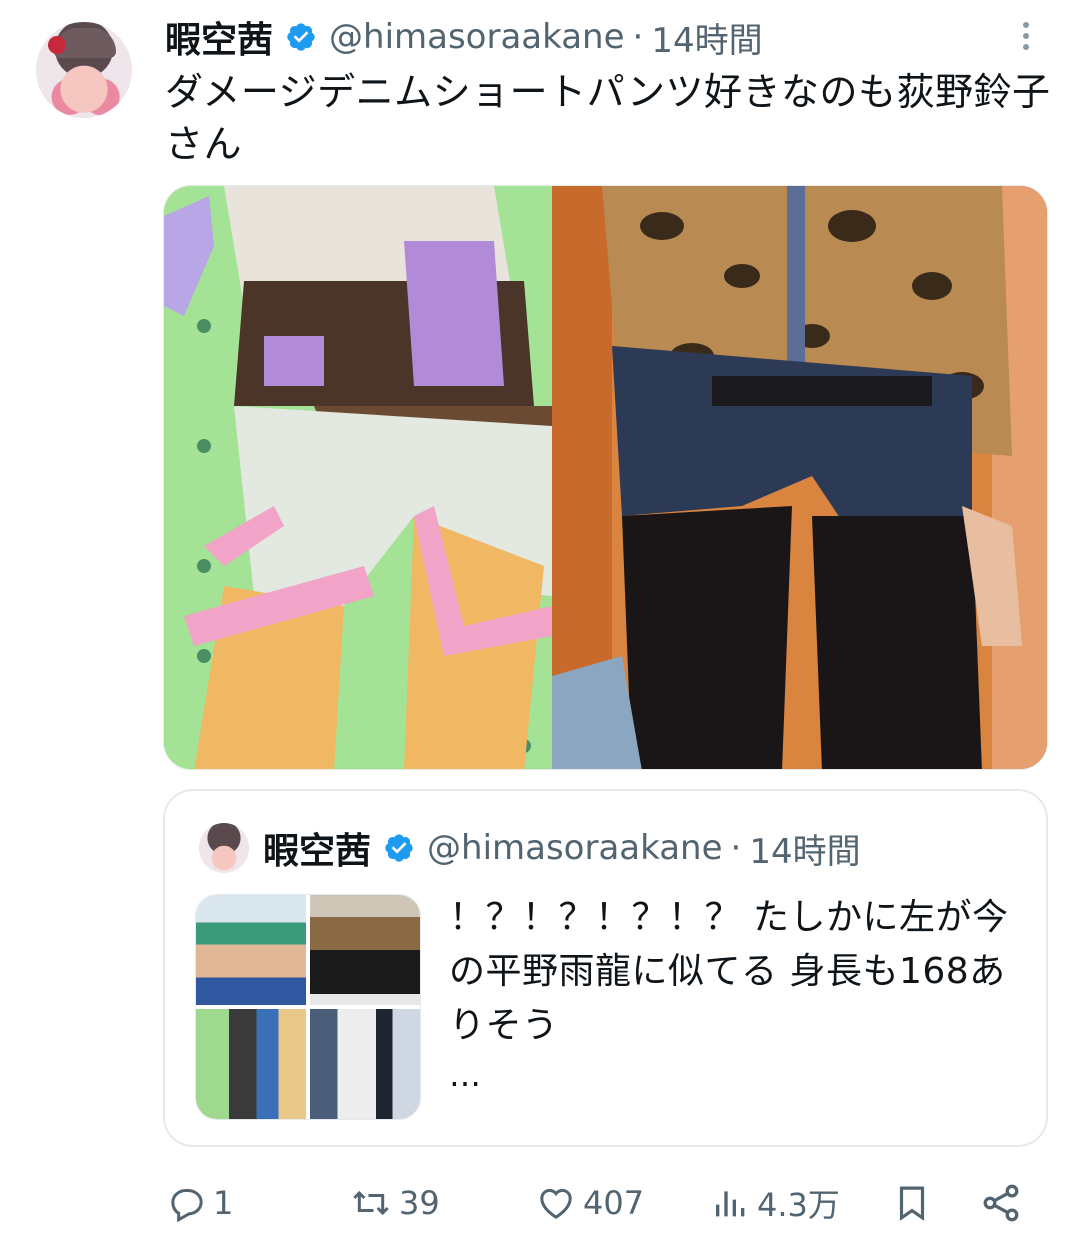 This screenshot has width=1080, height=1249. Describe the element at coordinates (608, 118) in the screenshot. I see `tweet-text: ダメージデニムショートパンツ好きなのも荻野鈴子さん` at that location.